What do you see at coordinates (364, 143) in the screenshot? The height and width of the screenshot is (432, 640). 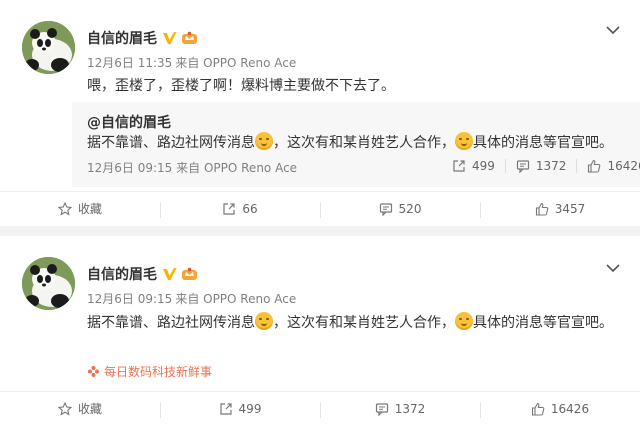 I see `repost-text-part: ，这次有和某肖姓艺人合作，` at bounding box center [364, 143].